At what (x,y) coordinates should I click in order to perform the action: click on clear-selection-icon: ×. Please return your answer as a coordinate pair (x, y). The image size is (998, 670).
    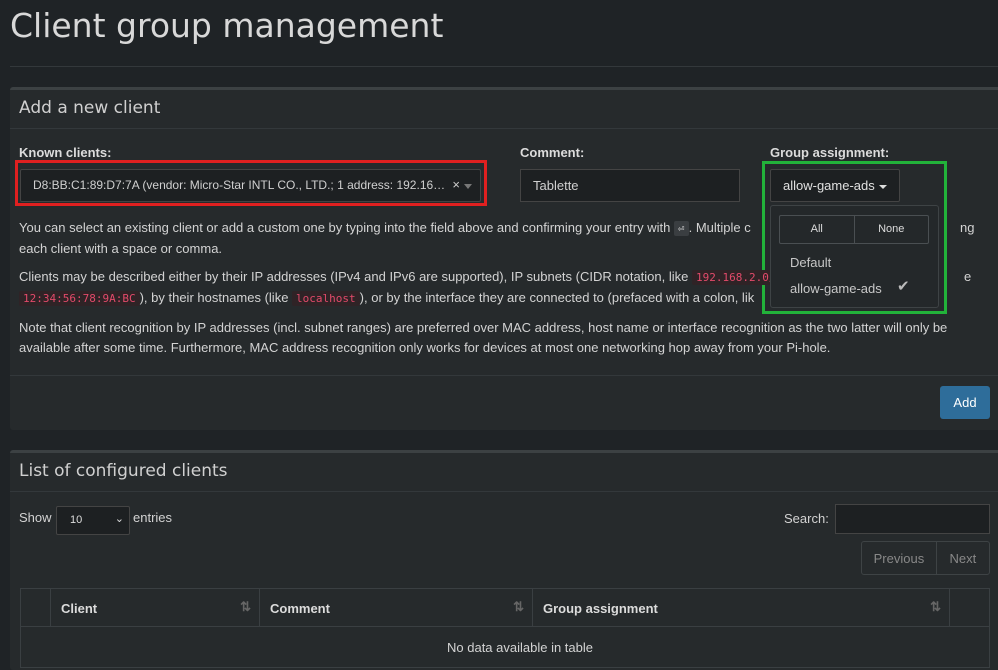
    Looking at the image, I should click on (456, 184).